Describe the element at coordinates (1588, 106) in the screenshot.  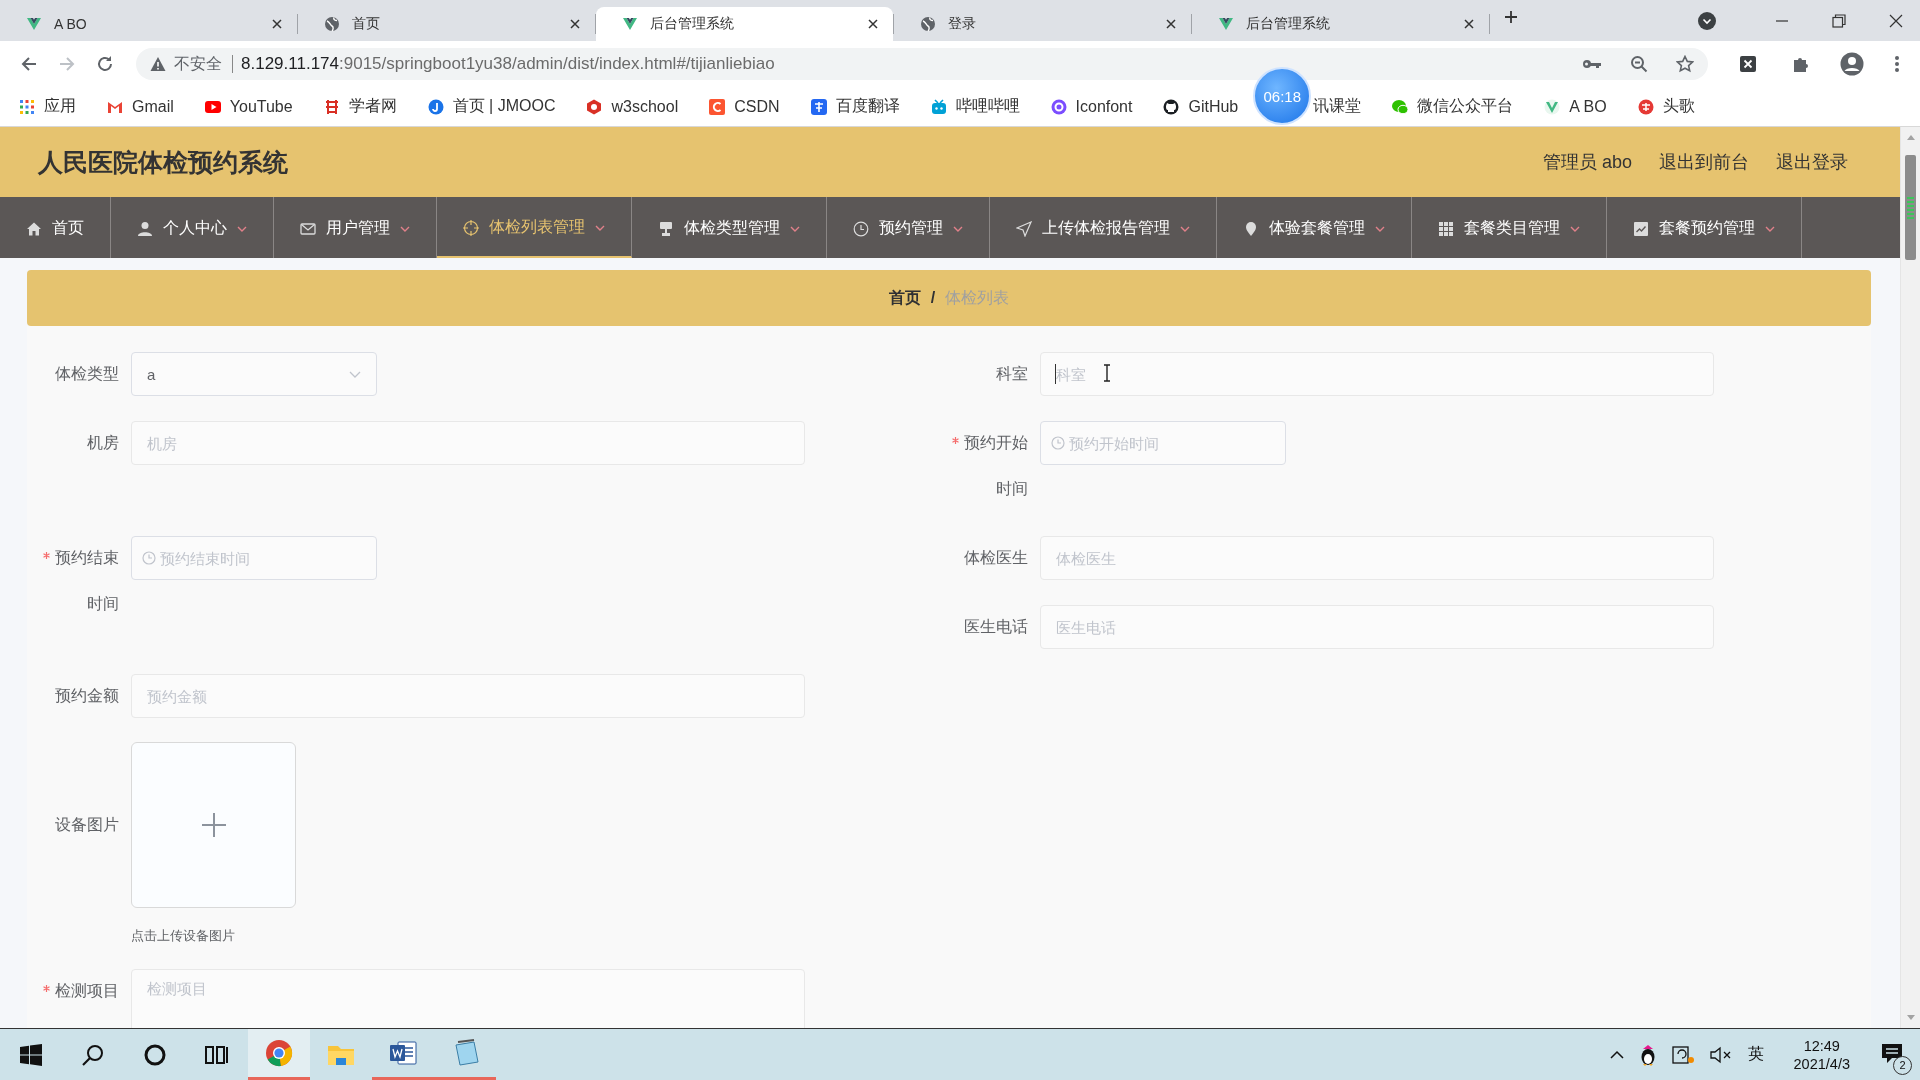
I see `bookmark-link: A BO` at that location.